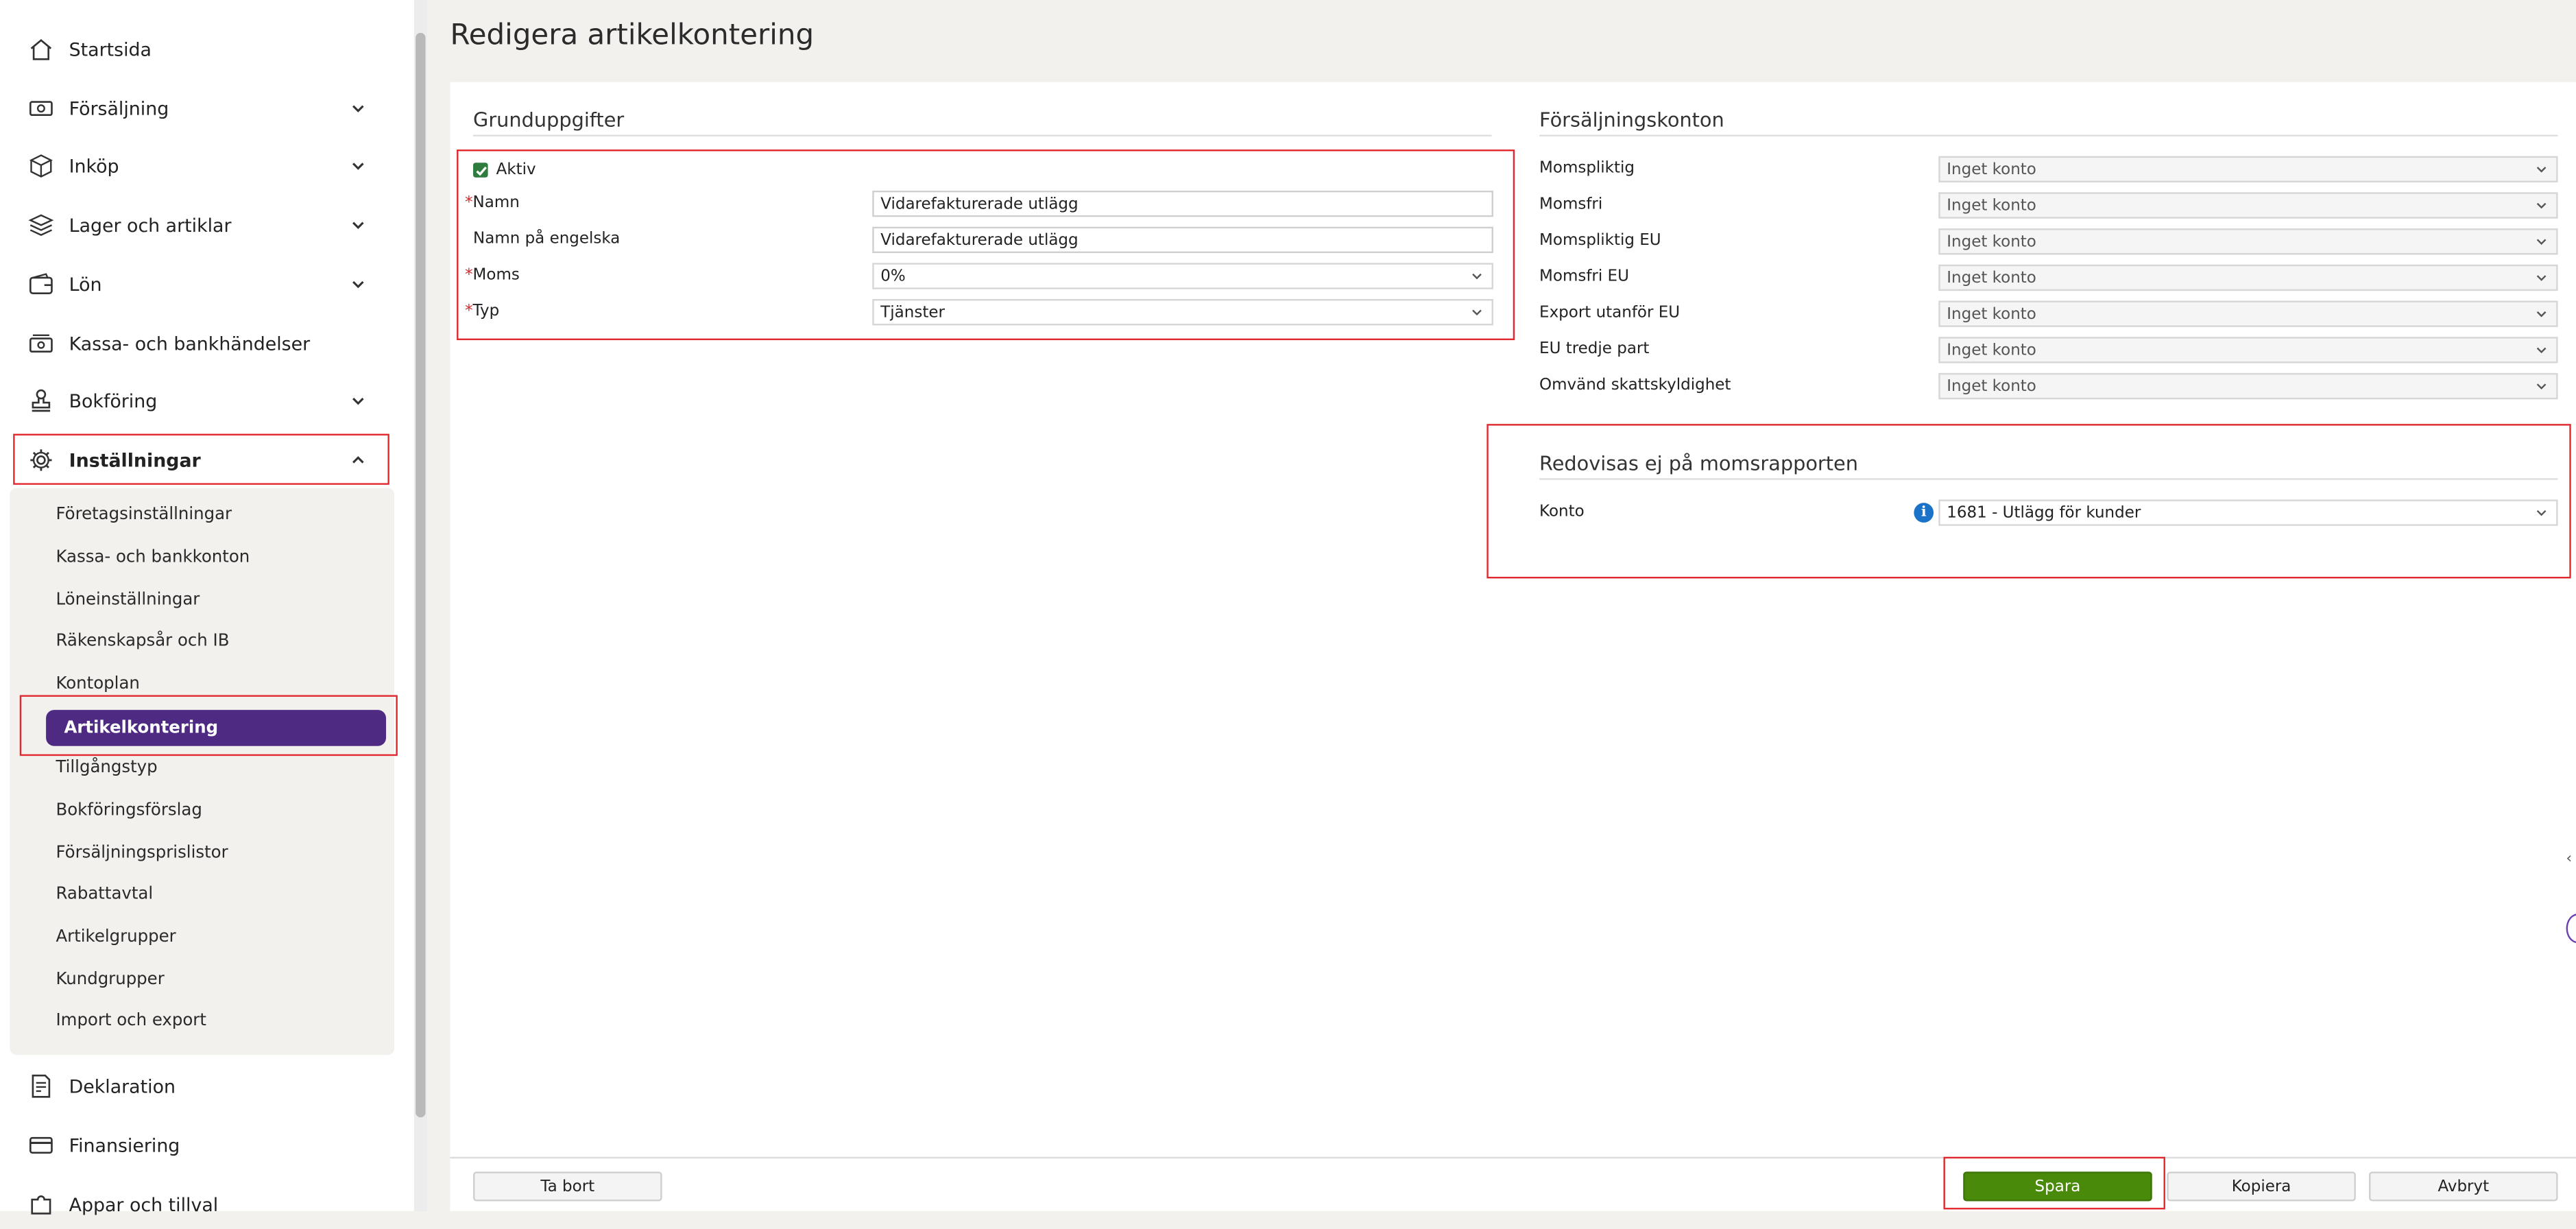 Image resolution: width=2576 pixels, height=1229 pixels. I want to click on sales-account-label: Omvänd skattskyldighet, so click(1635, 386).